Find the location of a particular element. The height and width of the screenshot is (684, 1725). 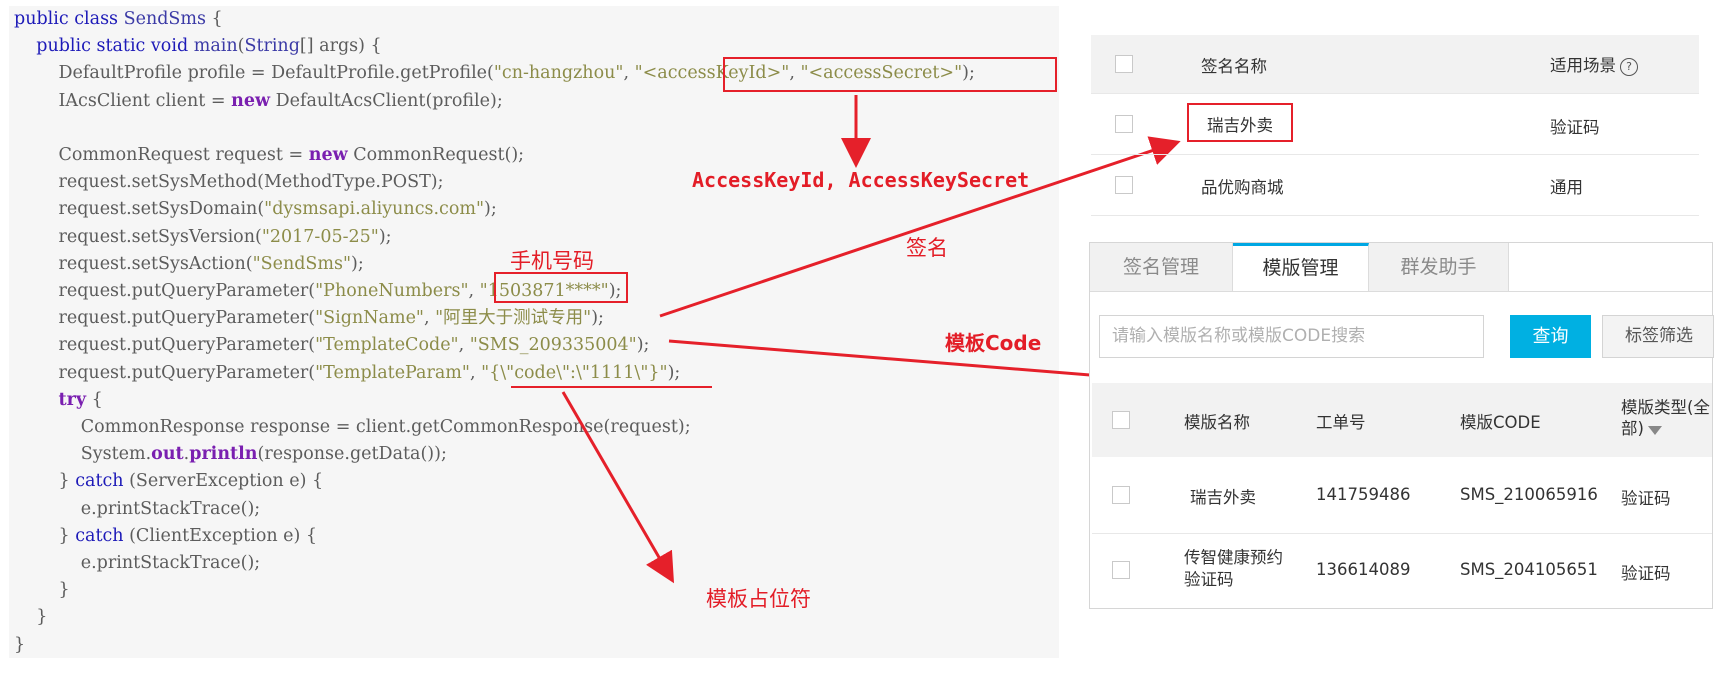

sign-label: 签名 is located at coordinates (927, 248).